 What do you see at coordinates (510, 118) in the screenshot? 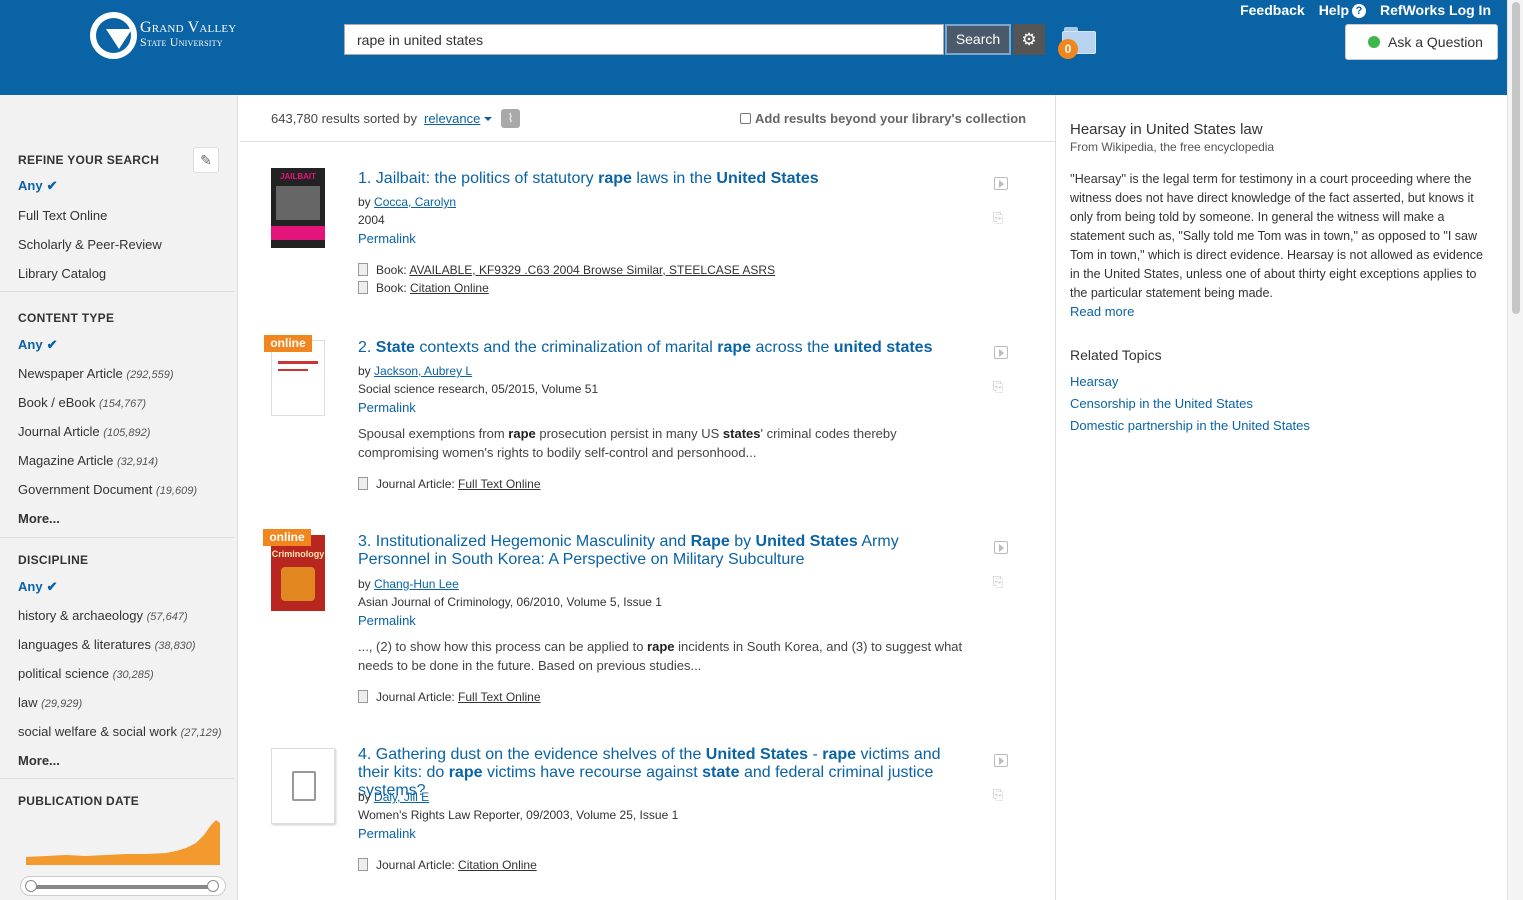
I see `rss-icon: ⌇` at bounding box center [510, 118].